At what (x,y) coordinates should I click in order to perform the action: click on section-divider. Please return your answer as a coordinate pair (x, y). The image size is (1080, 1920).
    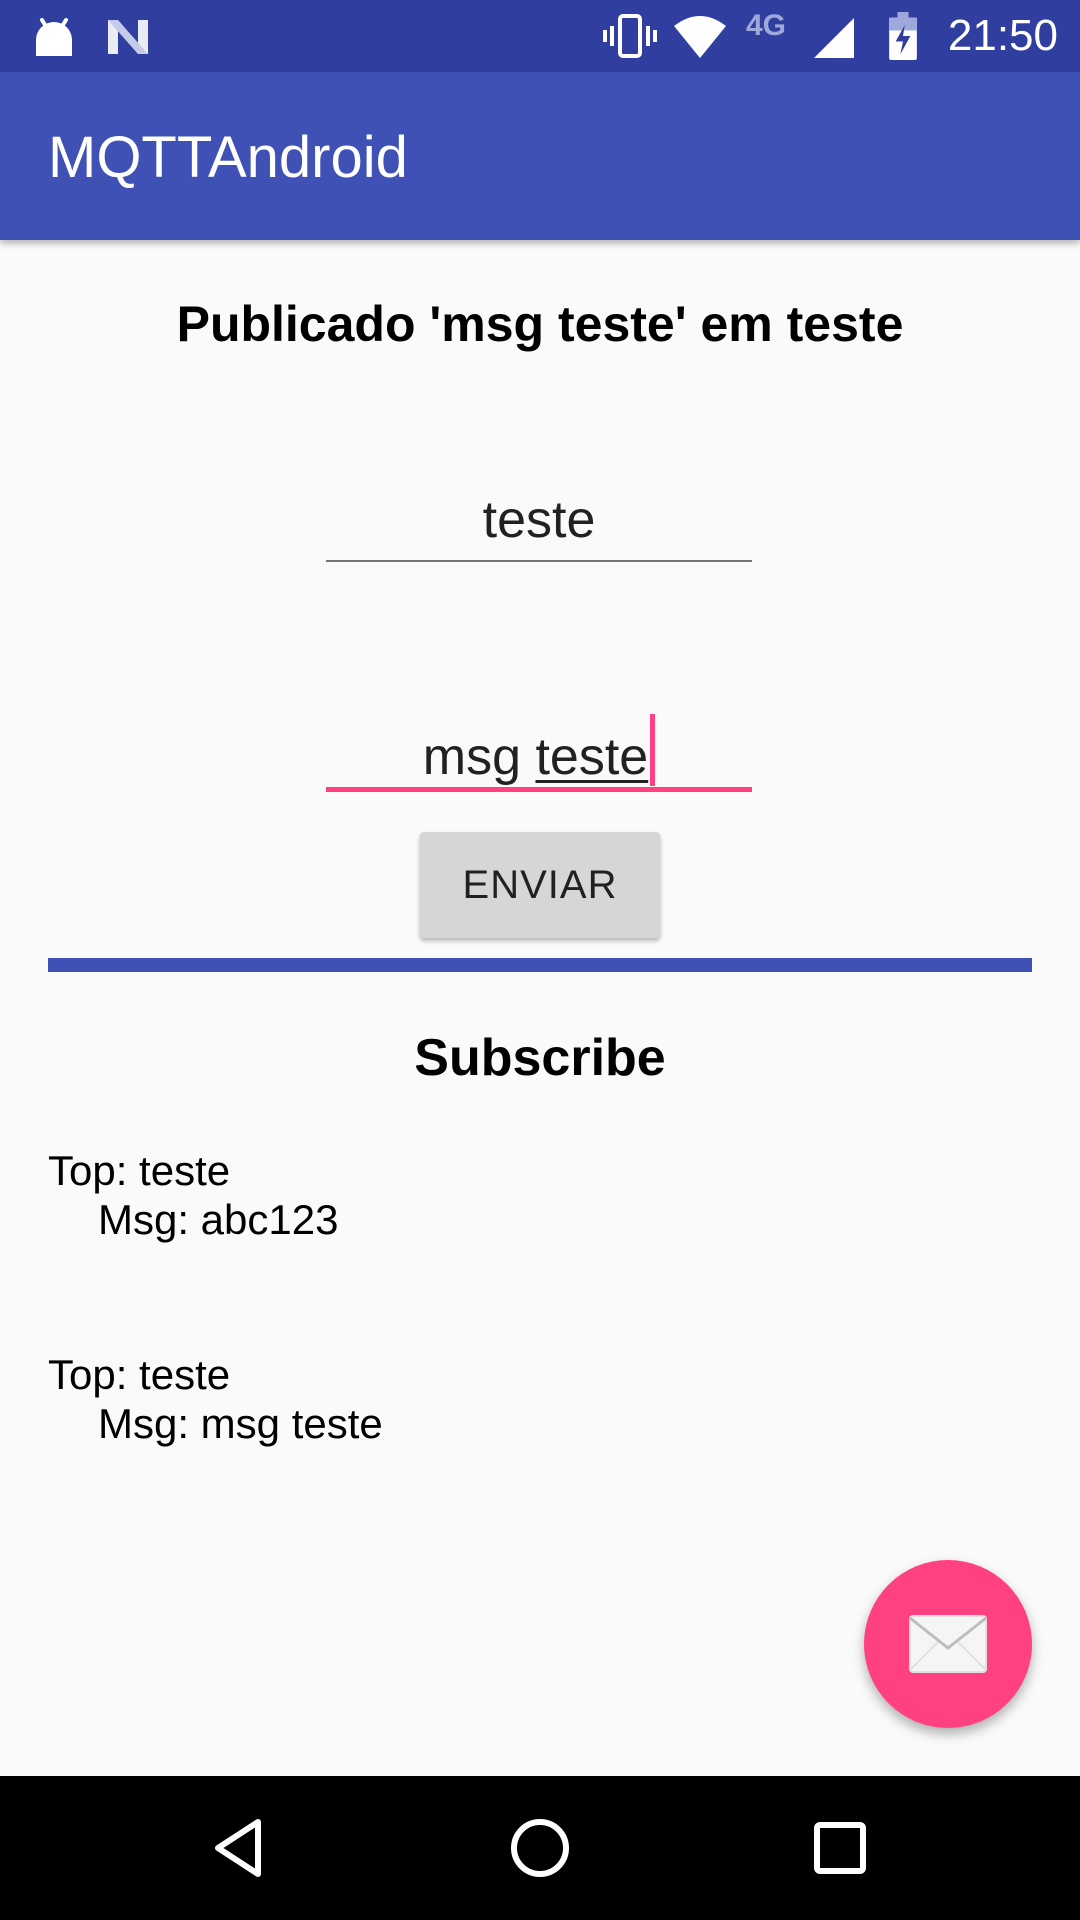
    Looking at the image, I should click on (540, 965).